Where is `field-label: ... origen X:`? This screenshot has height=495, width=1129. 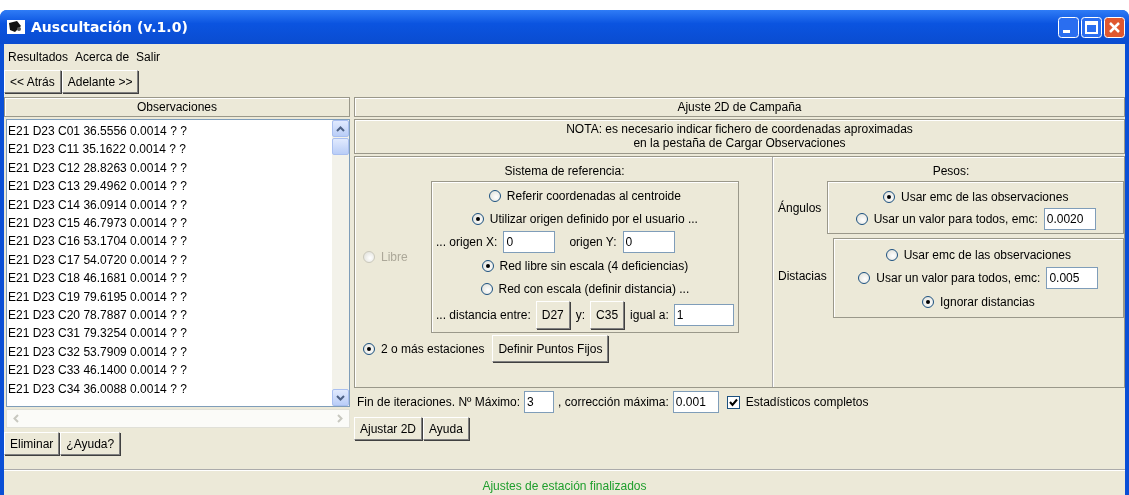 field-label: ... origen X: is located at coordinates (467, 242).